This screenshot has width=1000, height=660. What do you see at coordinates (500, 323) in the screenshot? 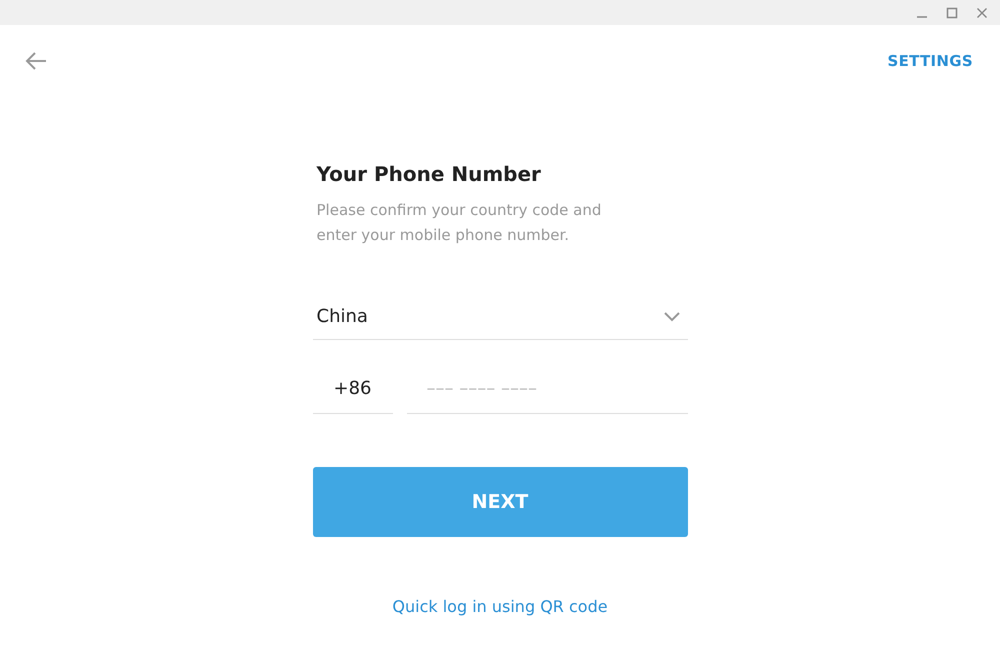
I see `country-select: China` at bounding box center [500, 323].